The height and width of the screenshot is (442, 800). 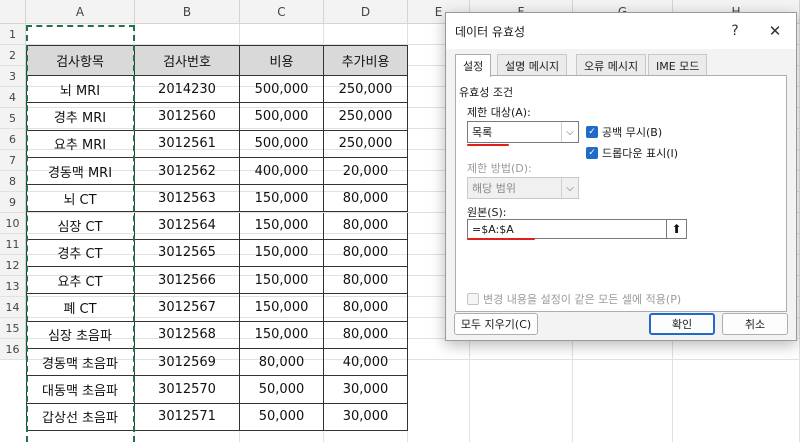 I want to click on table-cell: 3012566, so click(x=187, y=281).